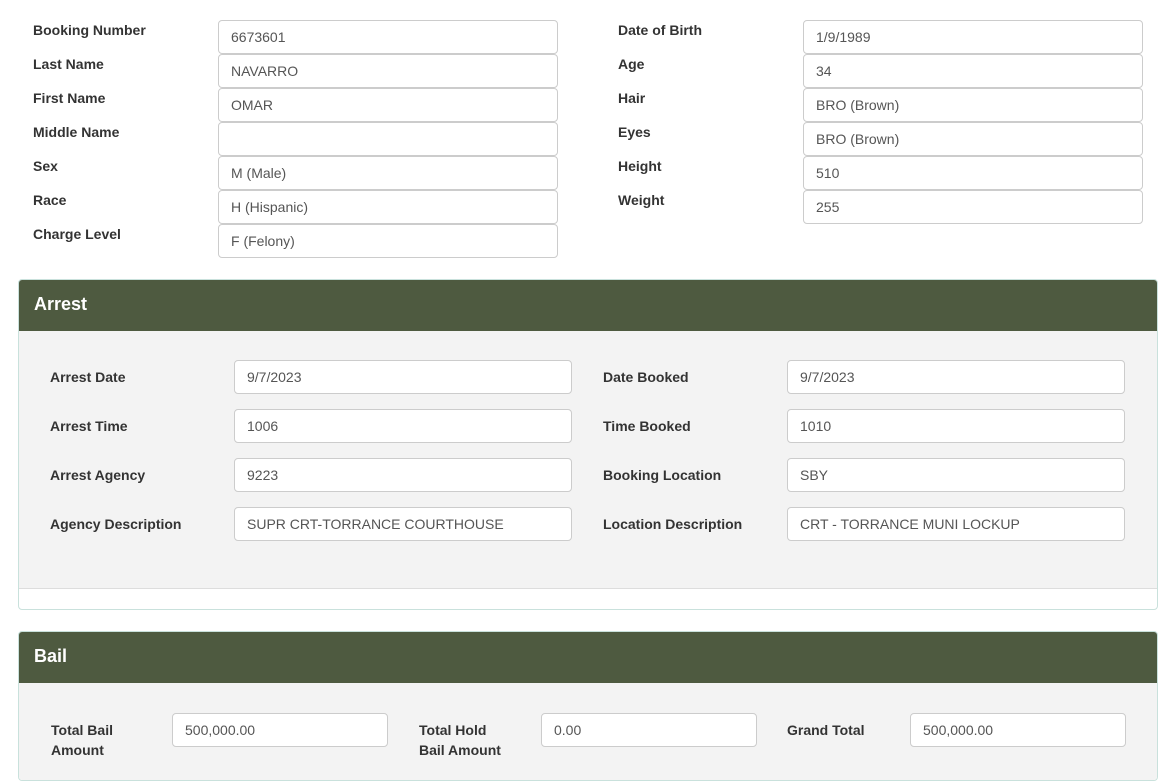 Image resolution: width=1165 pixels, height=781 pixels. Describe the element at coordinates (82, 730) in the screenshot. I see `total-bail-label-line1: Total Bail` at that location.